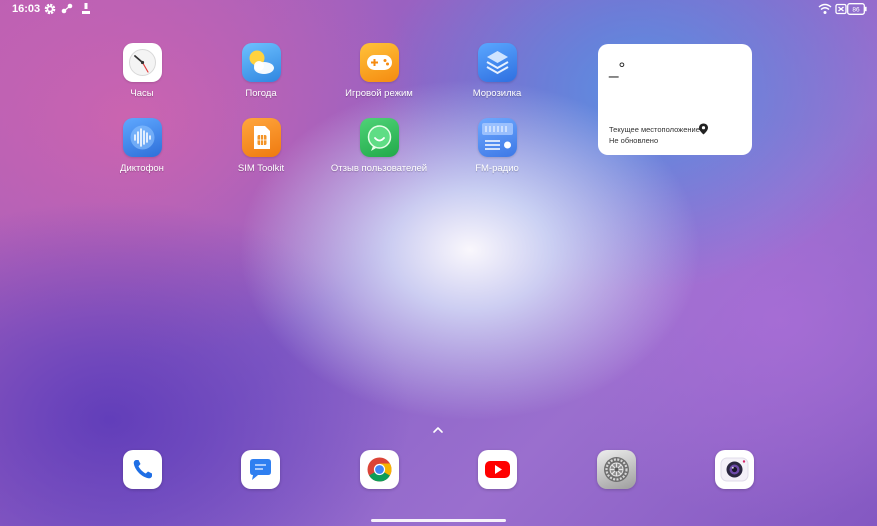 The height and width of the screenshot is (526, 877). I want to click on bluetooth-devices-icon, so click(67, 8).